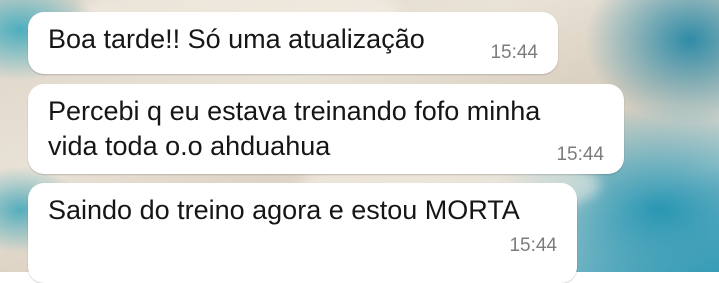  What do you see at coordinates (236, 39) in the screenshot?
I see `message-text: Boa tarde!! Só uma atualização` at bounding box center [236, 39].